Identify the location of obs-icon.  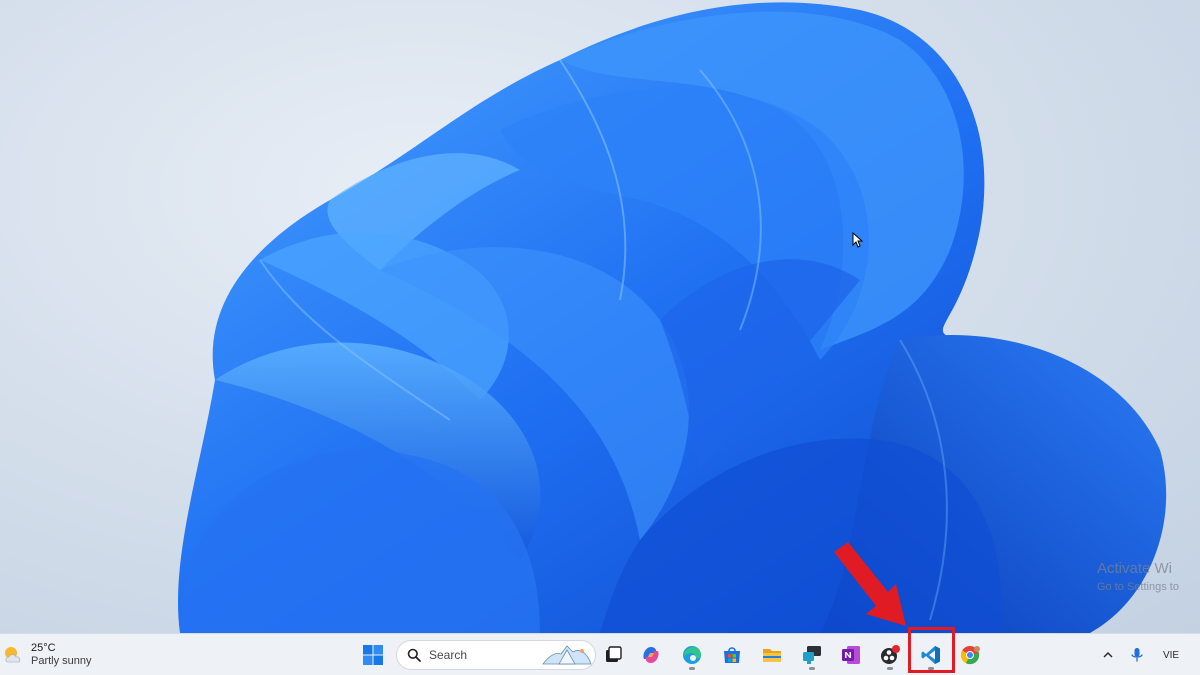
(890, 654).